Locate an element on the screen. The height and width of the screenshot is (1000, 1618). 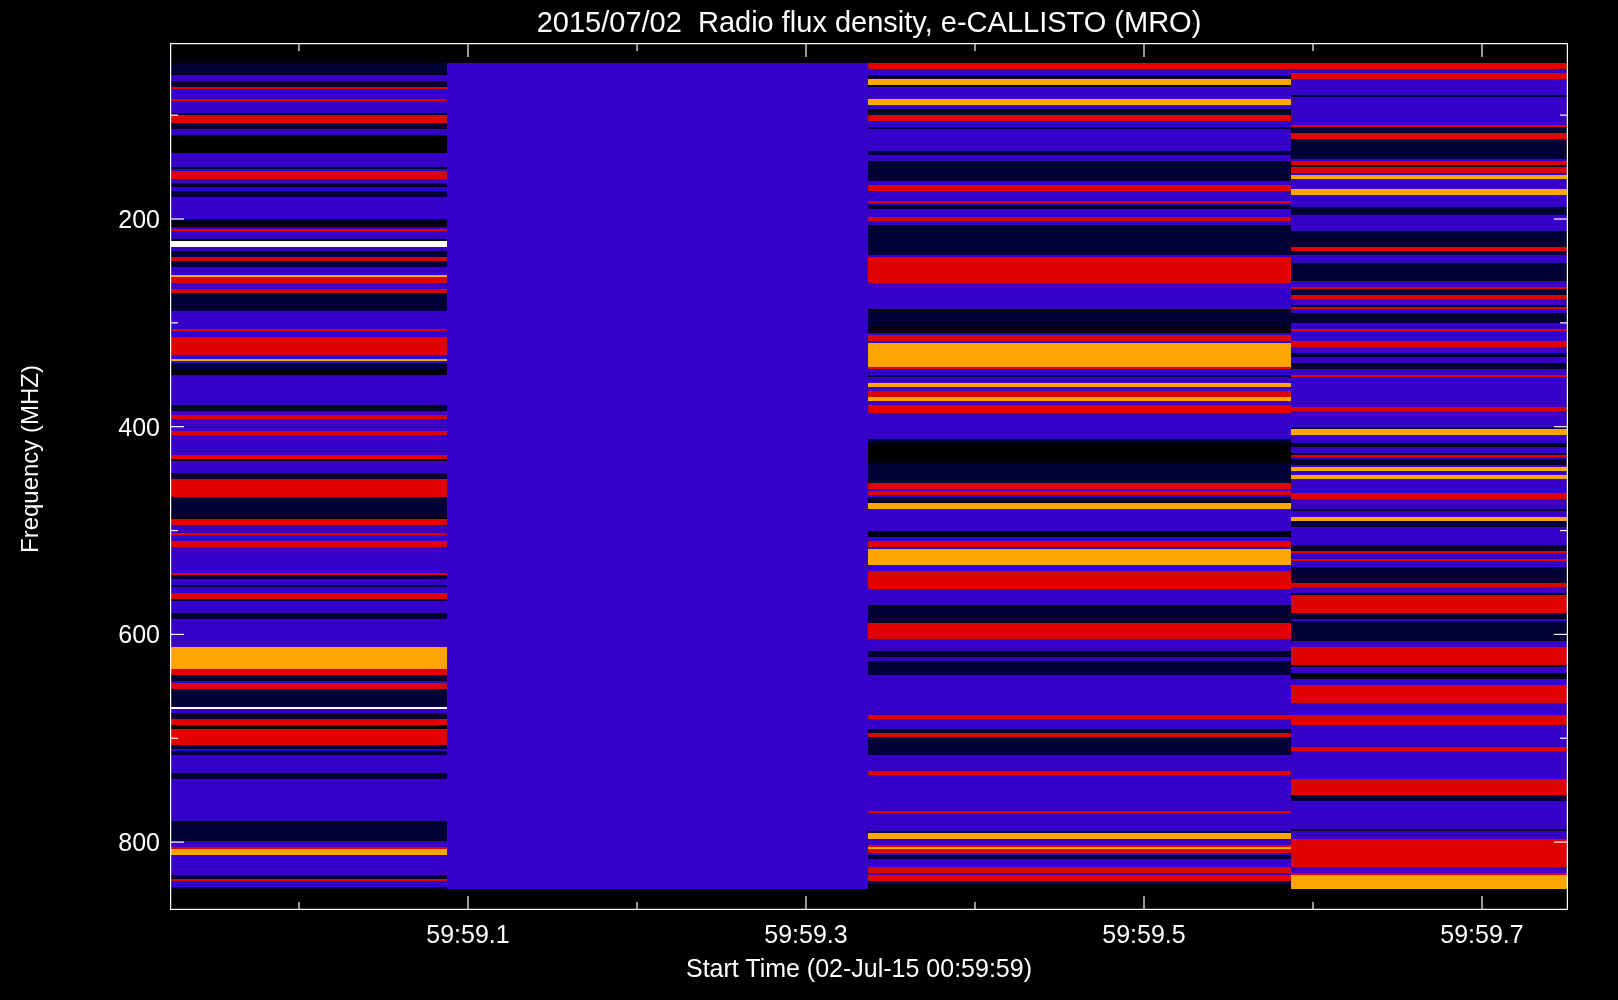
x-axis-label: Start Time (02-Jul-15 00:59:59) is located at coordinates (859, 968).